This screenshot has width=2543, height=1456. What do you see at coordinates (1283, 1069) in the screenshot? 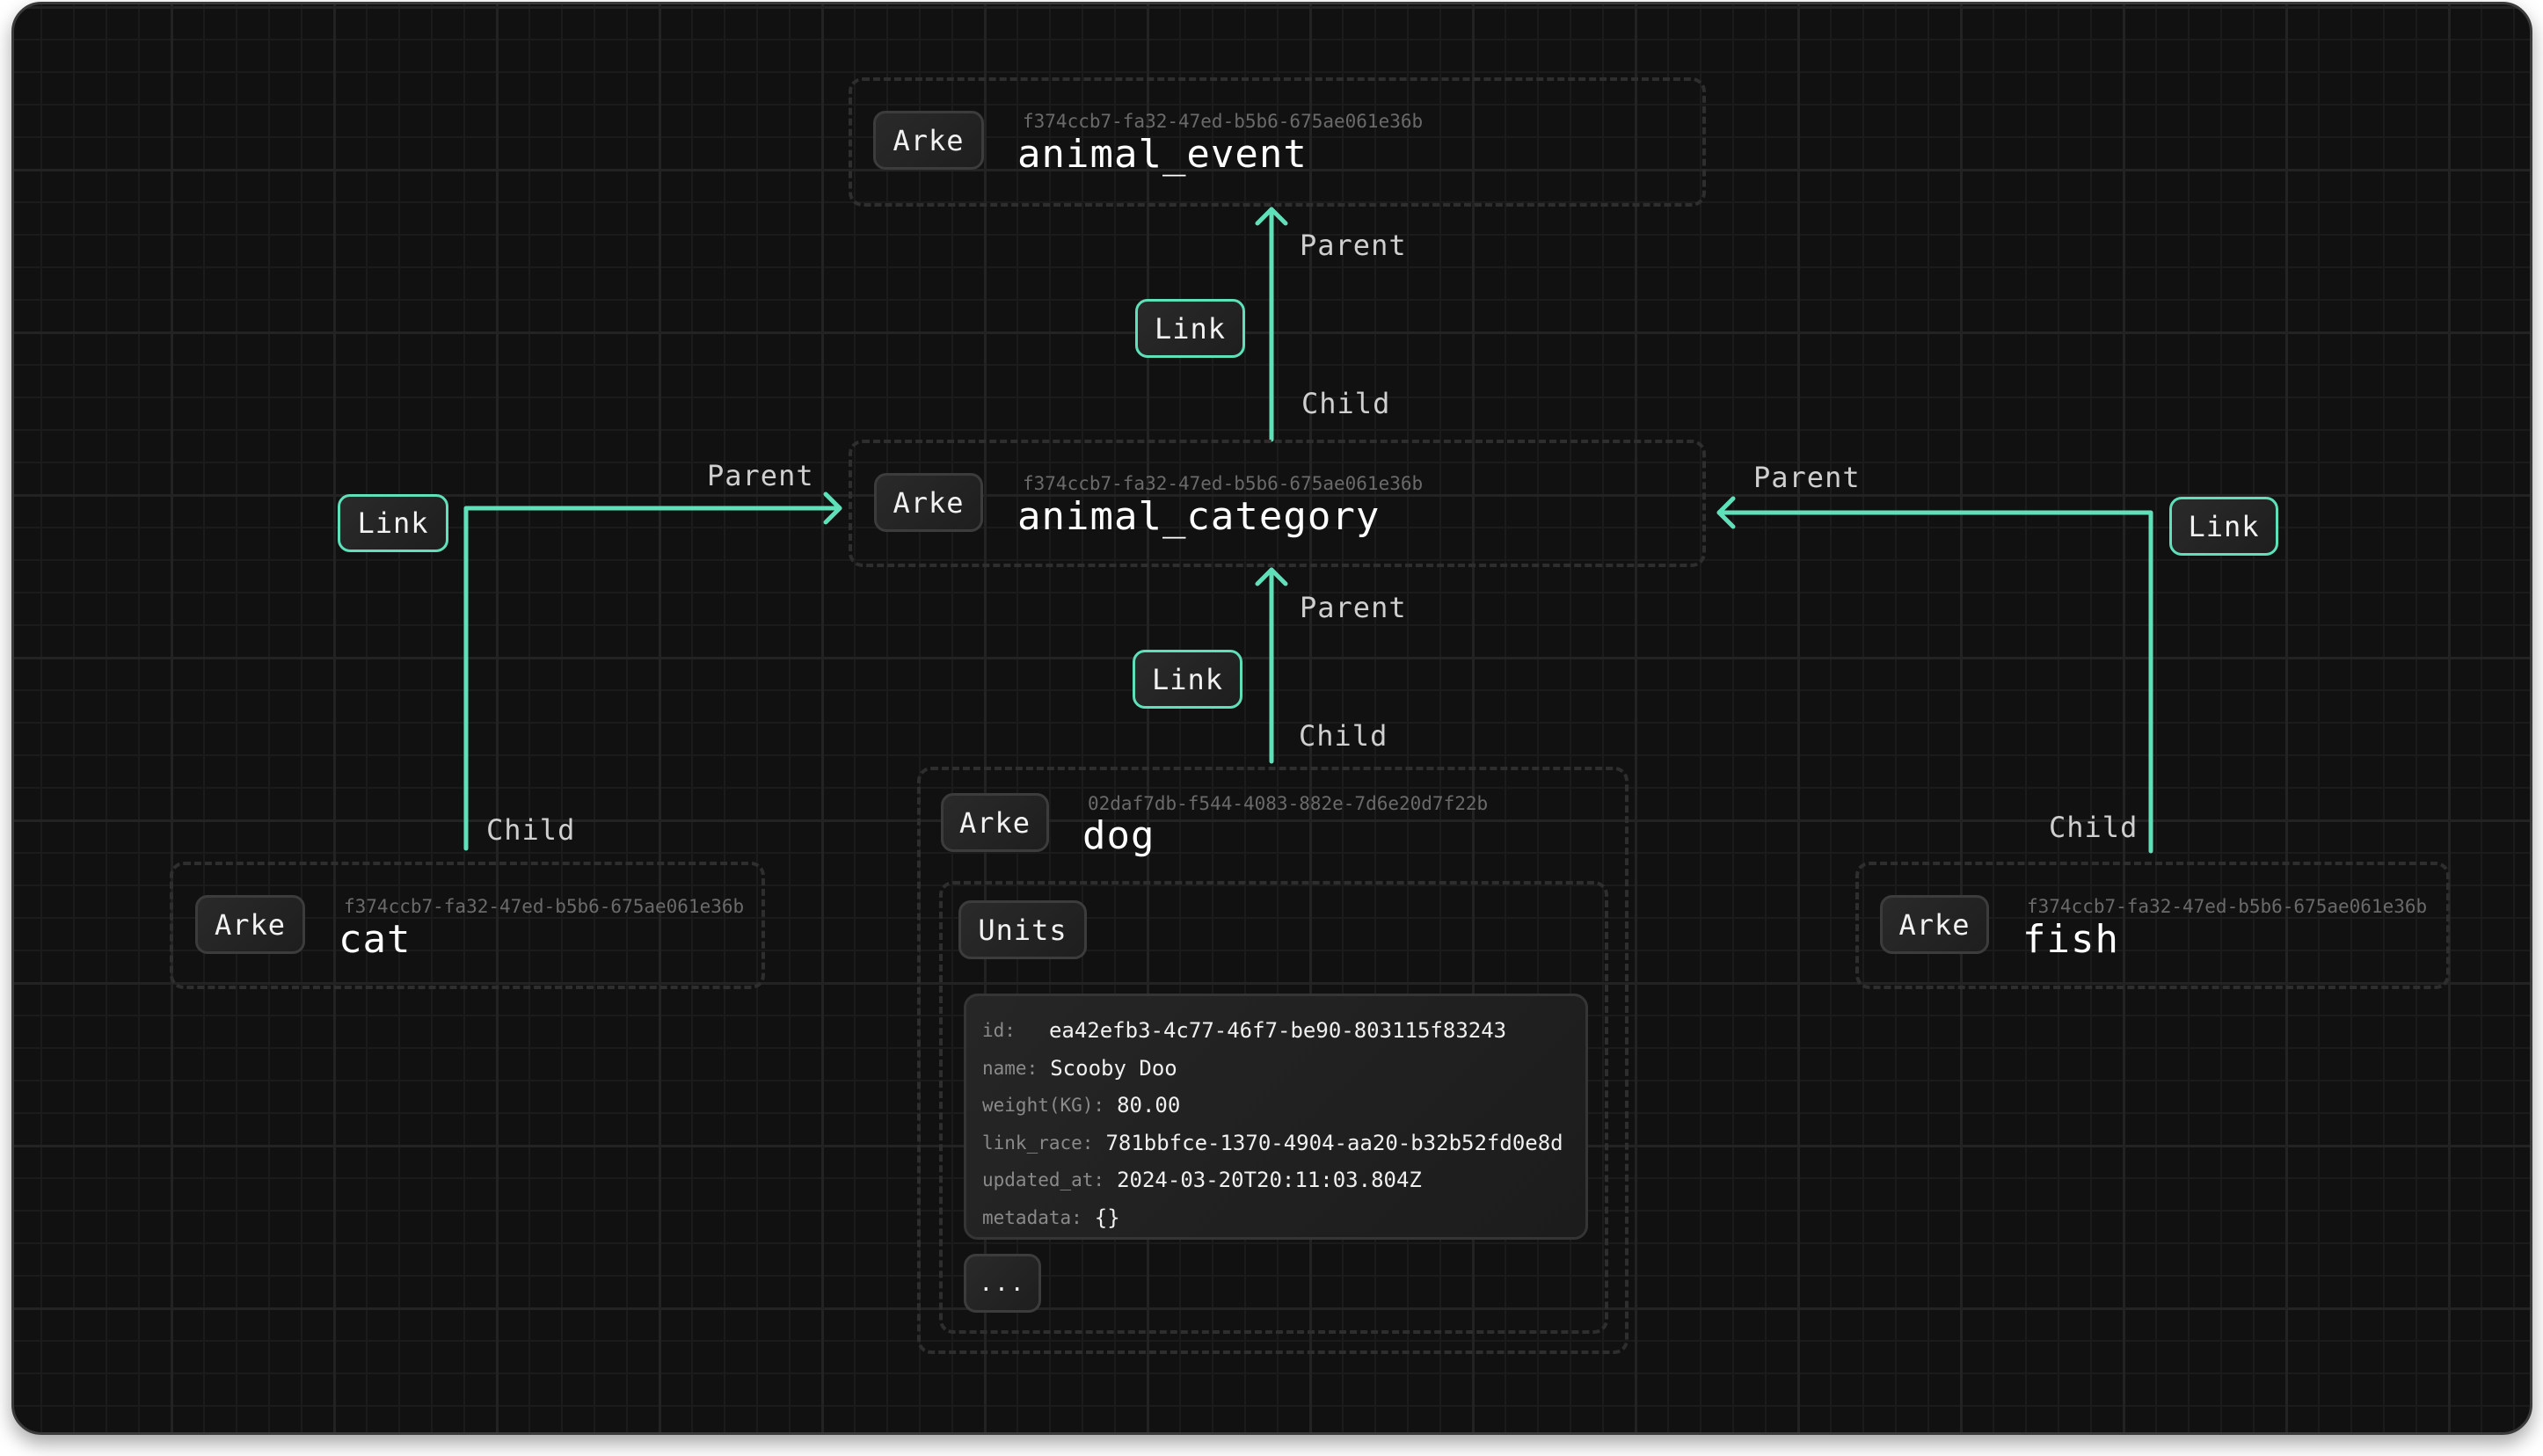
I see `unit-field-name: name: Scooby Doo` at bounding box center [1283, 1069].